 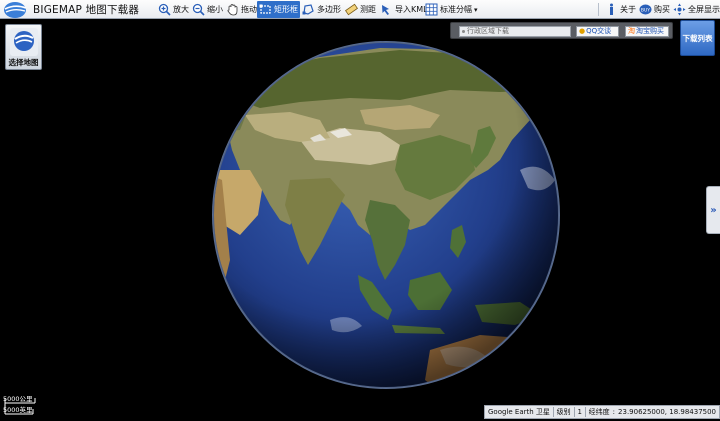 I want to click on pan-button: 拖动, so click(x=241, y=9).